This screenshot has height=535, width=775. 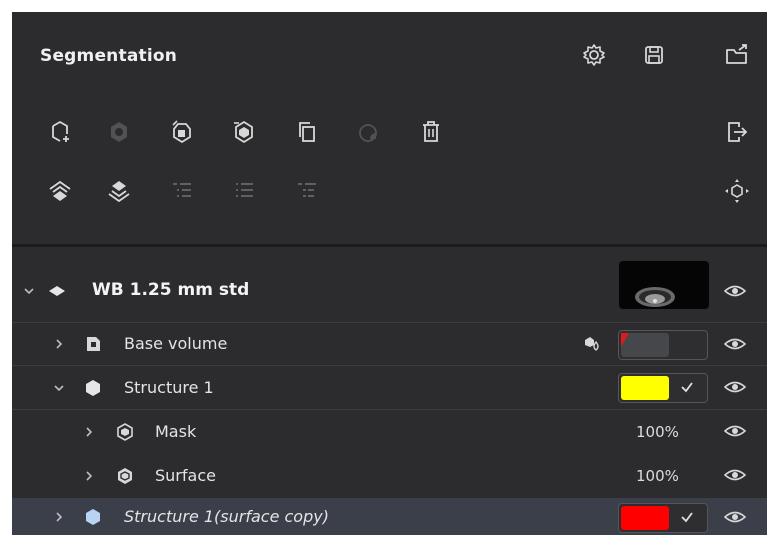 I want to click on exit-icon, so click(x=737, y=132).